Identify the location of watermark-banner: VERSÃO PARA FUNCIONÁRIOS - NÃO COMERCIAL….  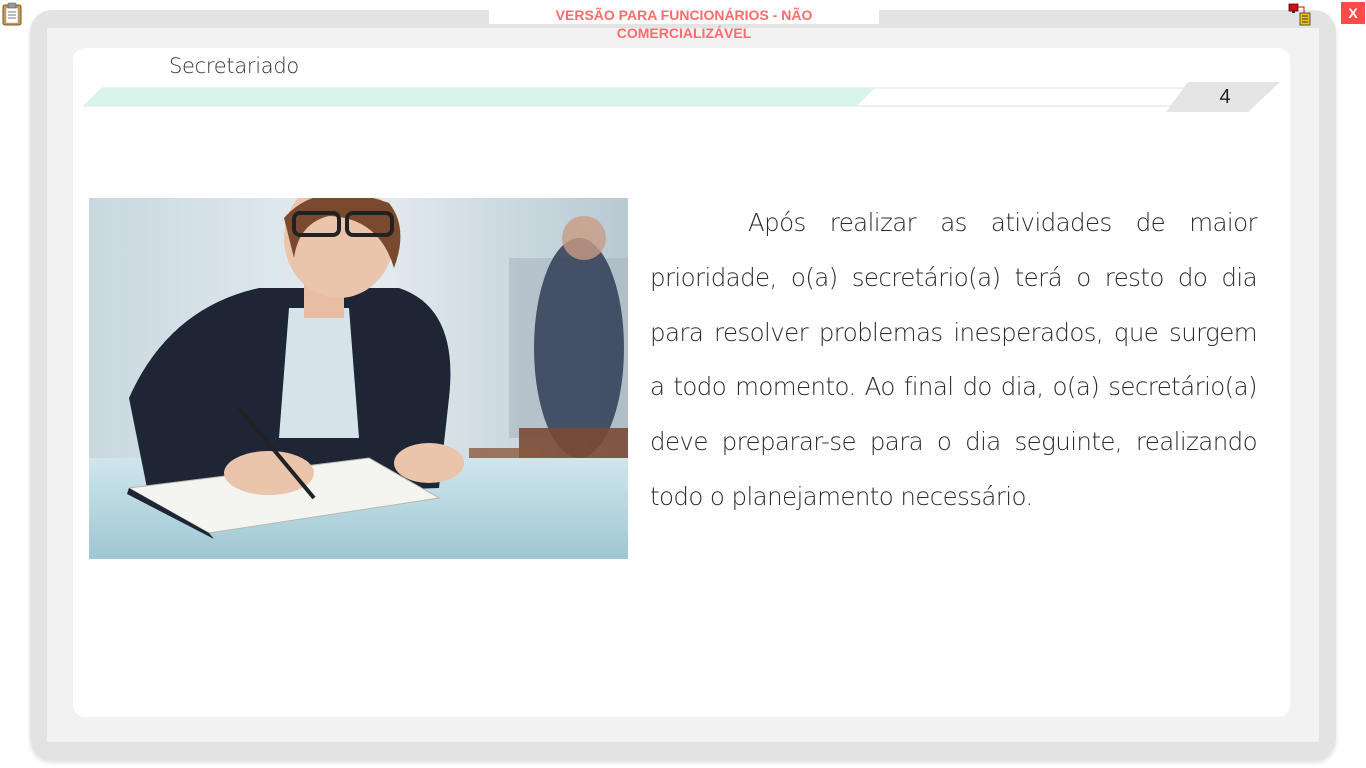
(684, 23).